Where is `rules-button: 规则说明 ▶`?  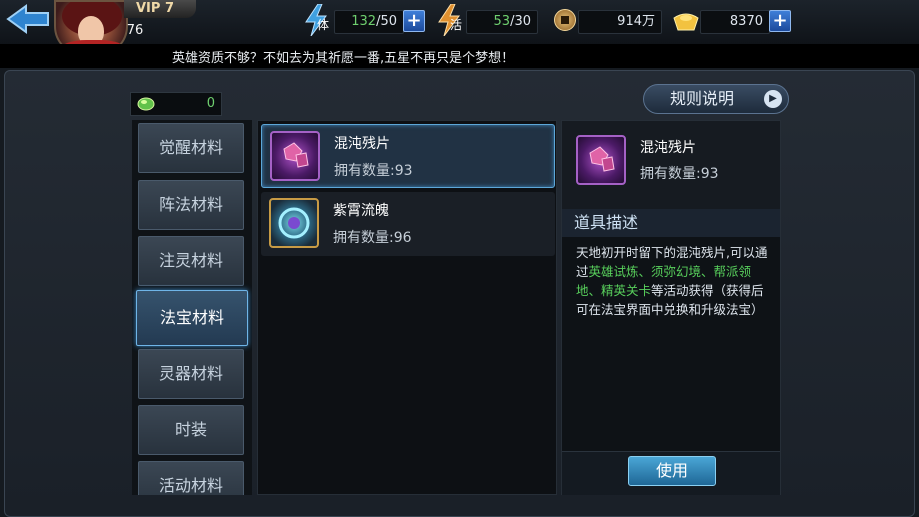
rules-button: 规则说明 ▶ is located at coordinates (716, 99).